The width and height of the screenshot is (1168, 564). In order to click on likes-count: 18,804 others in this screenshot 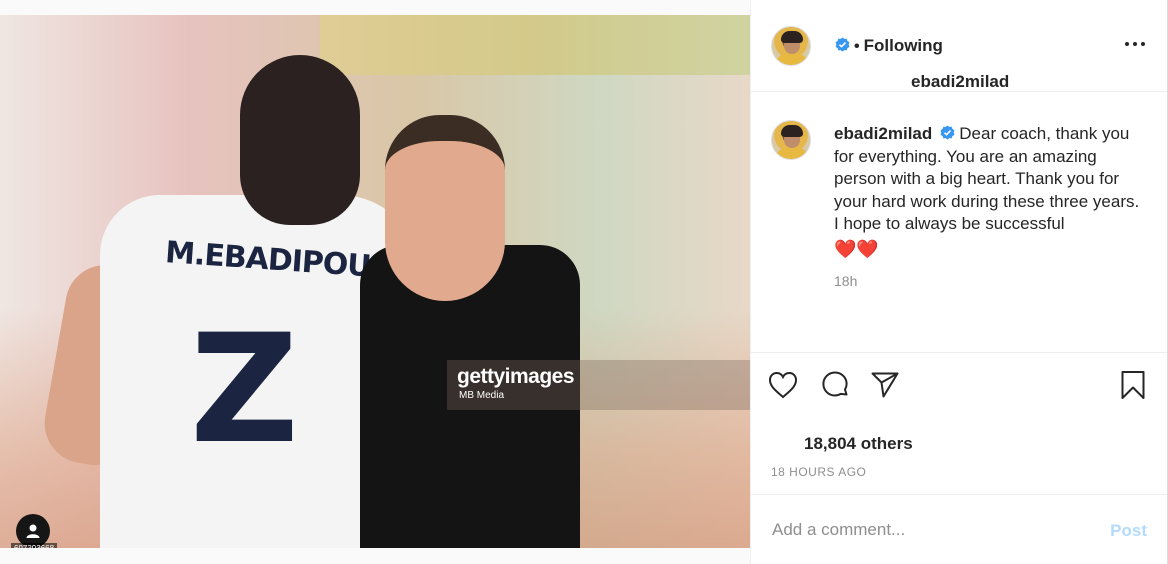, I will do `click(858, 444)`.